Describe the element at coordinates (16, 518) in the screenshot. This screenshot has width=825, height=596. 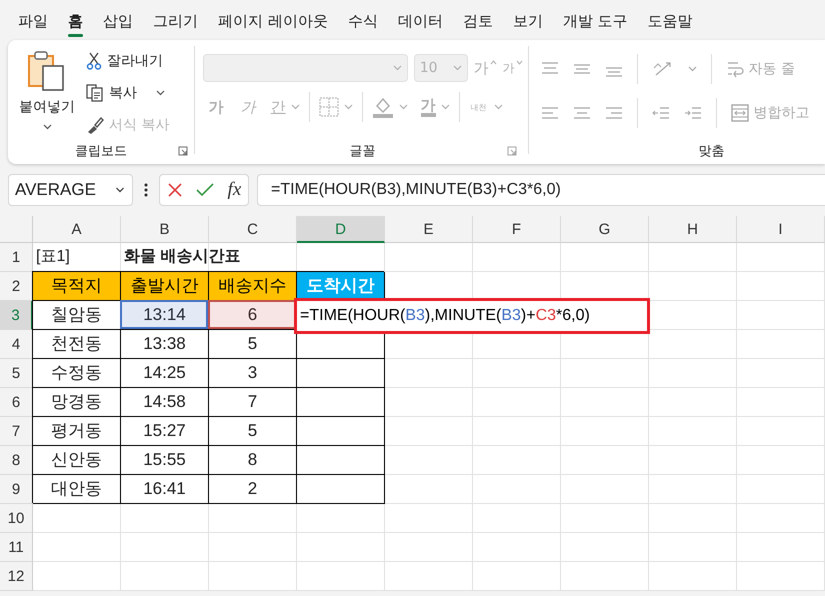
I see `row-header: 10` at that location.